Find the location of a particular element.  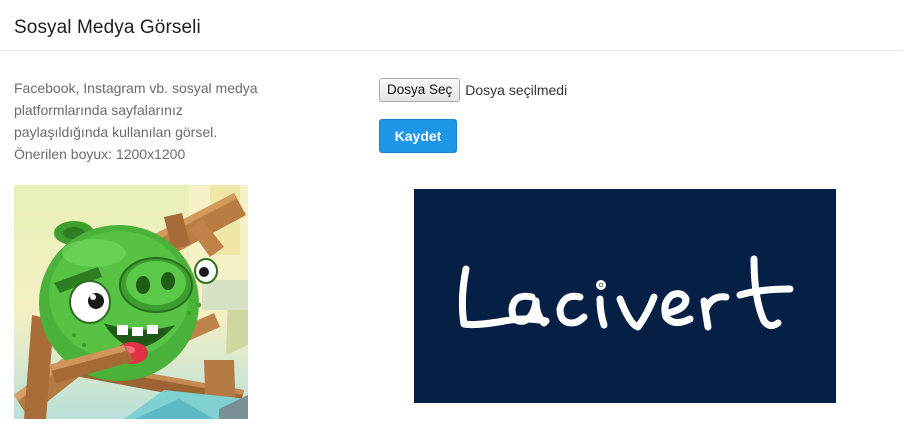

choose-file-button: Dosya Seç is located at coordinates (420, 90).